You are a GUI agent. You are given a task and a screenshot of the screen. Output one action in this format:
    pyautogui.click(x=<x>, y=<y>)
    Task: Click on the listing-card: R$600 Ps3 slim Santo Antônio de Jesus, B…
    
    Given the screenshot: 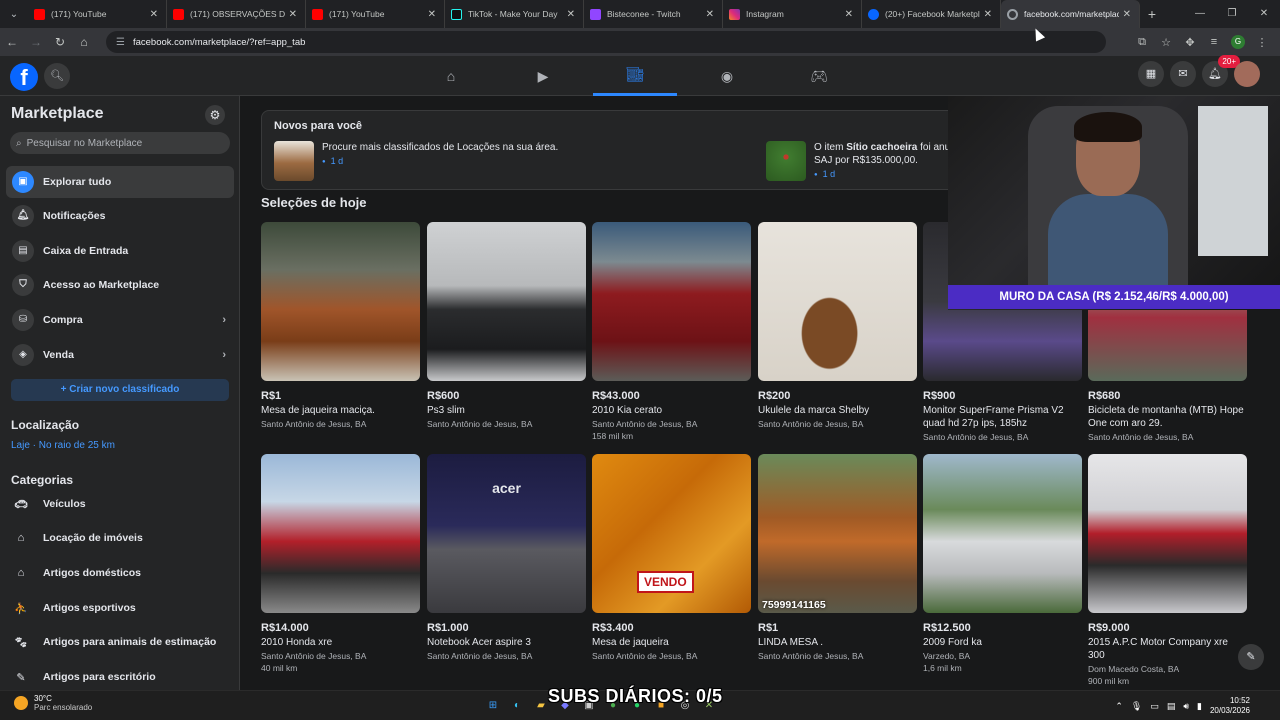 What is the action you would take?
    pyautogui.click(x=506, y=325)
    